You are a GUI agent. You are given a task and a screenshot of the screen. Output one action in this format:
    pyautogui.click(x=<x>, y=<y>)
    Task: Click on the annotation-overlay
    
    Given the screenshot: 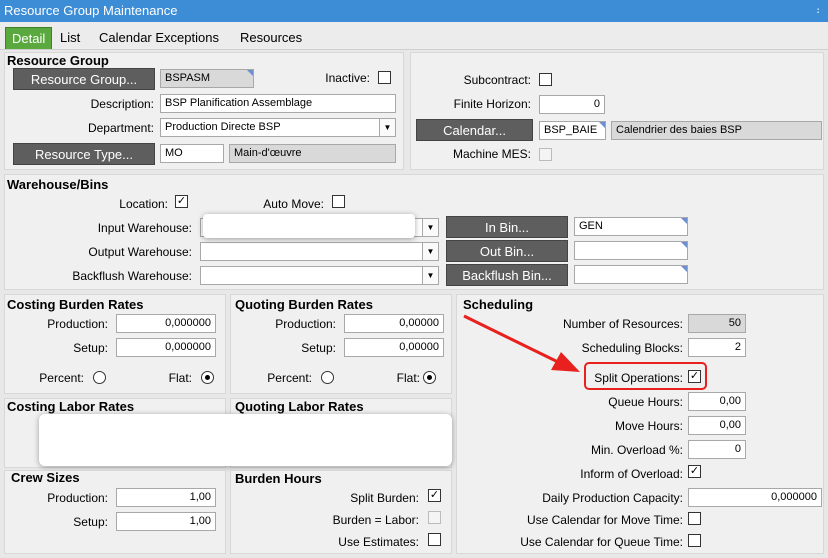 What is the action you would take?
    pyautogui.click(x=585, y=352)
    